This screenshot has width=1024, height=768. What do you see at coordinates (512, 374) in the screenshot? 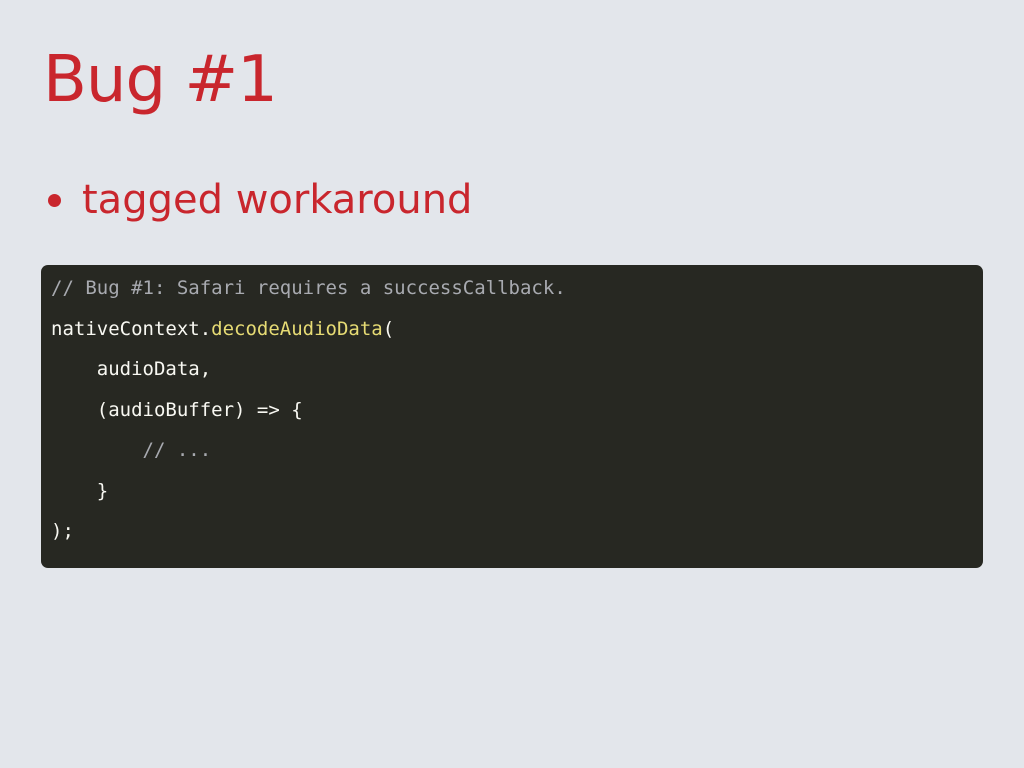
I see `code-line-3: audioData,` at bounding box center [512, 374].